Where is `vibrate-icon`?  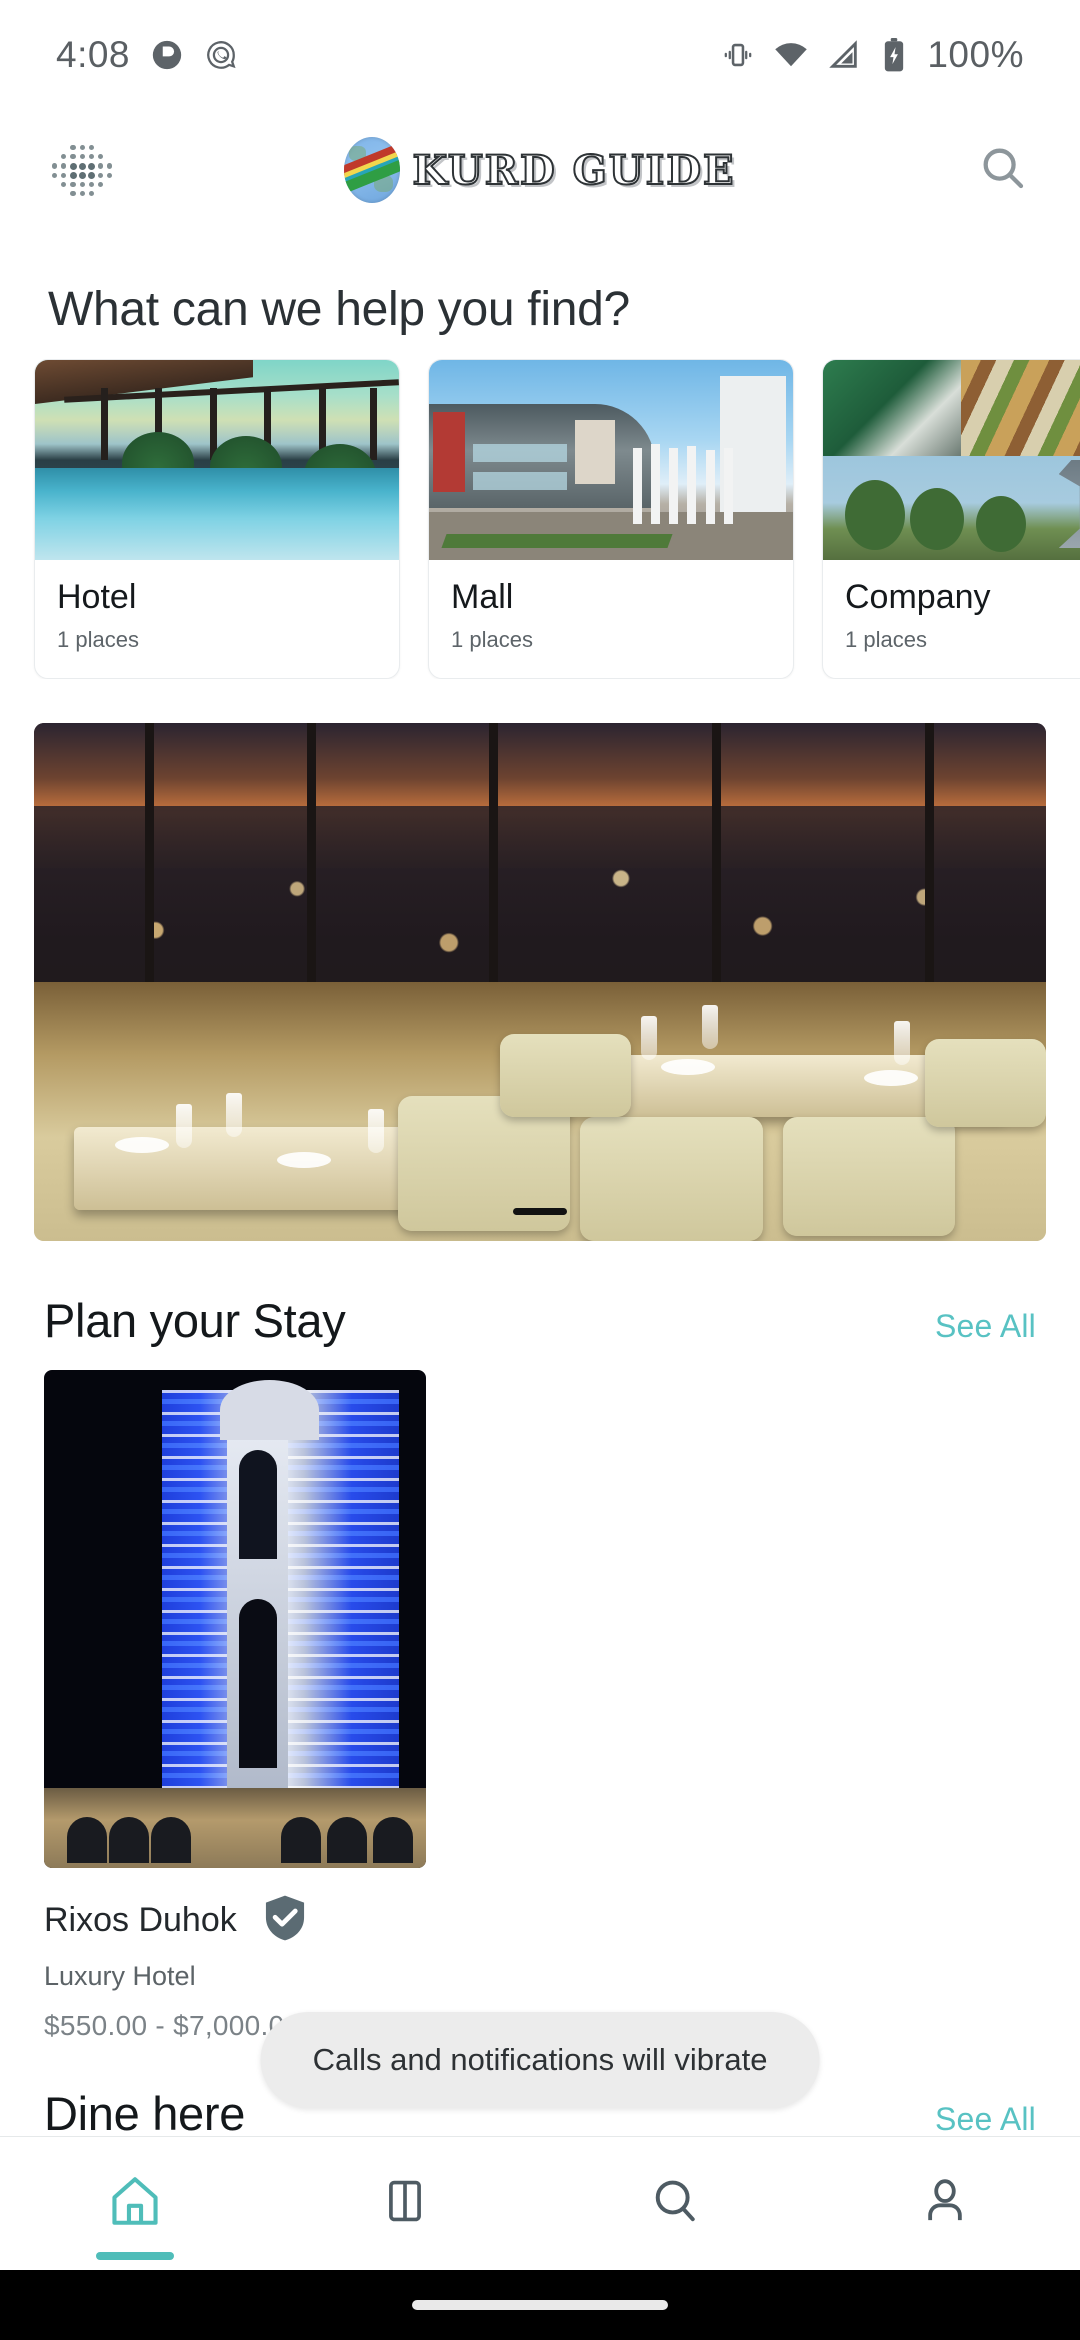
vibrate-icon is located at coordinates (738, 55).